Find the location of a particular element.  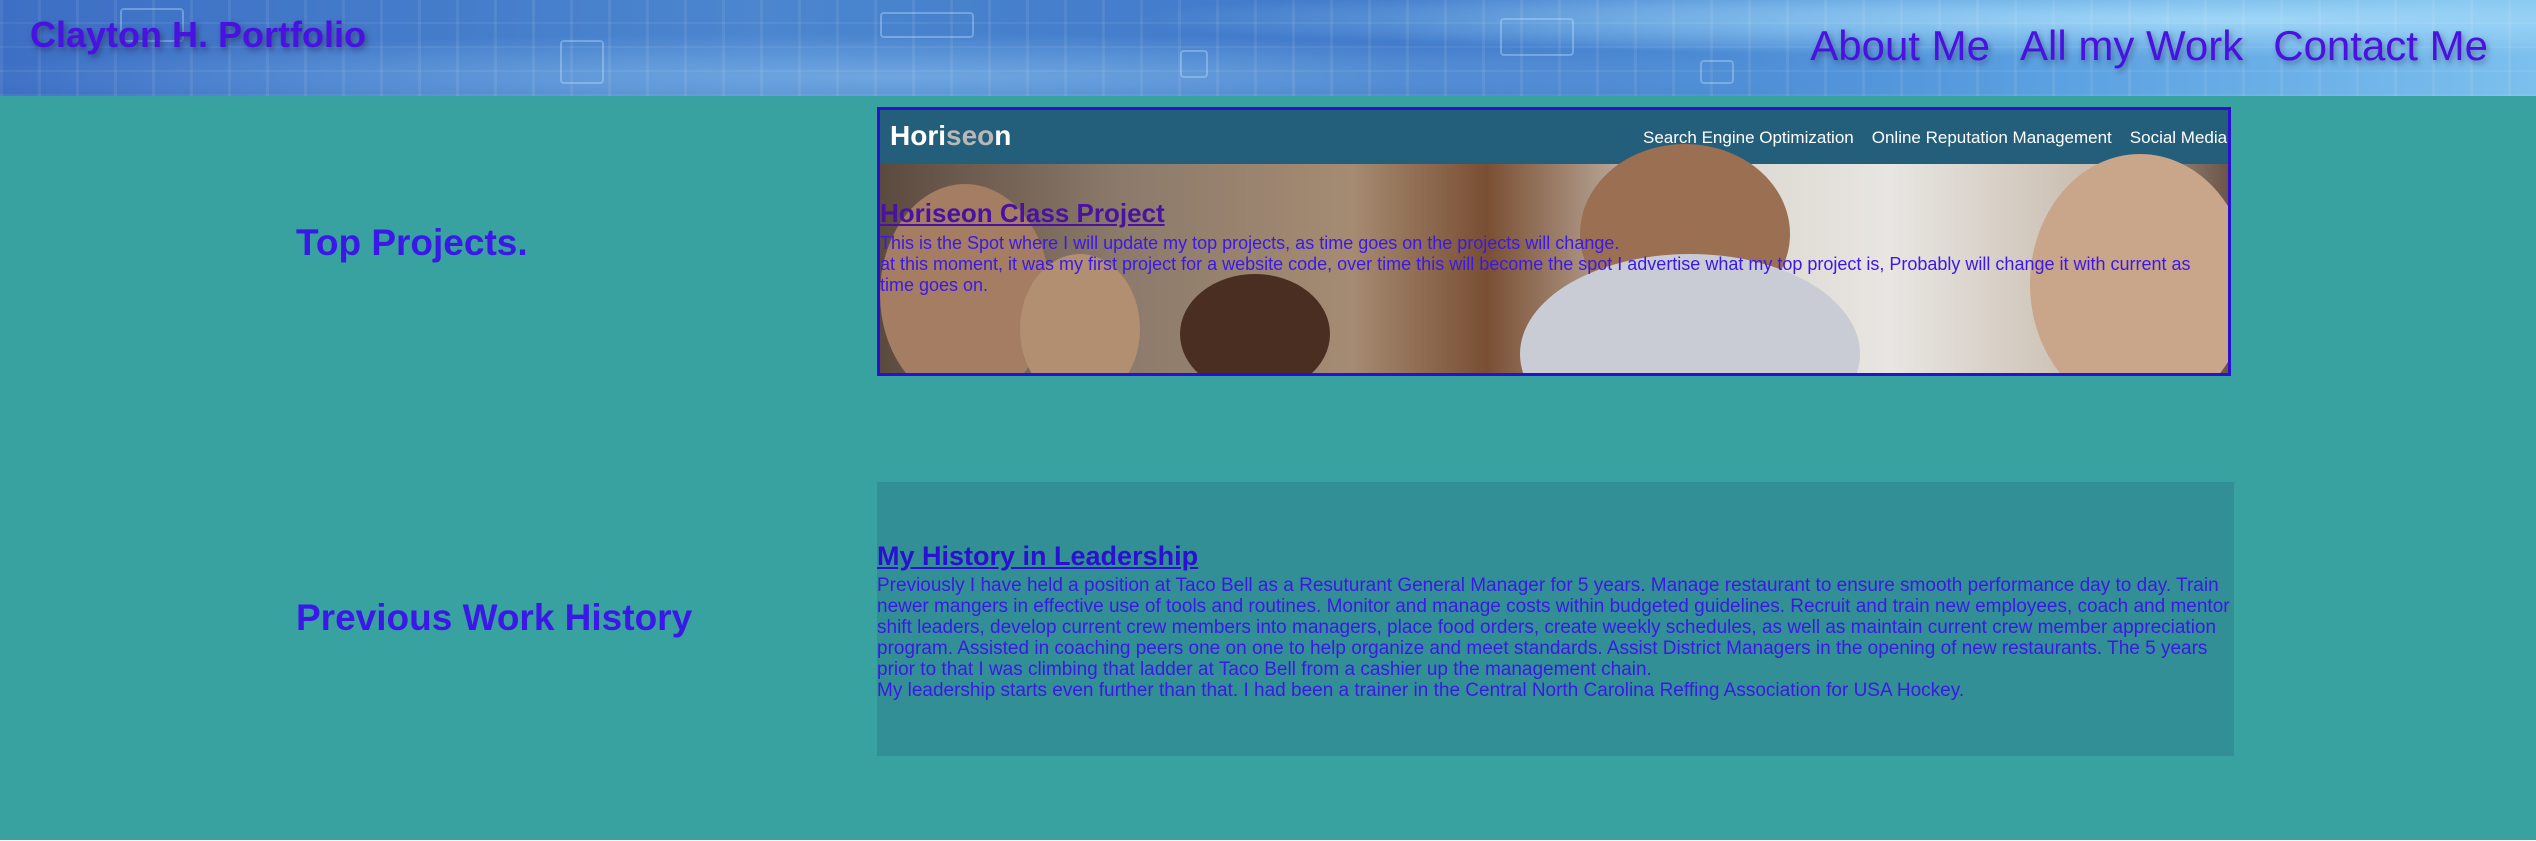

nav-all-my-work: All my Work is located at coordinates (2131, 46).